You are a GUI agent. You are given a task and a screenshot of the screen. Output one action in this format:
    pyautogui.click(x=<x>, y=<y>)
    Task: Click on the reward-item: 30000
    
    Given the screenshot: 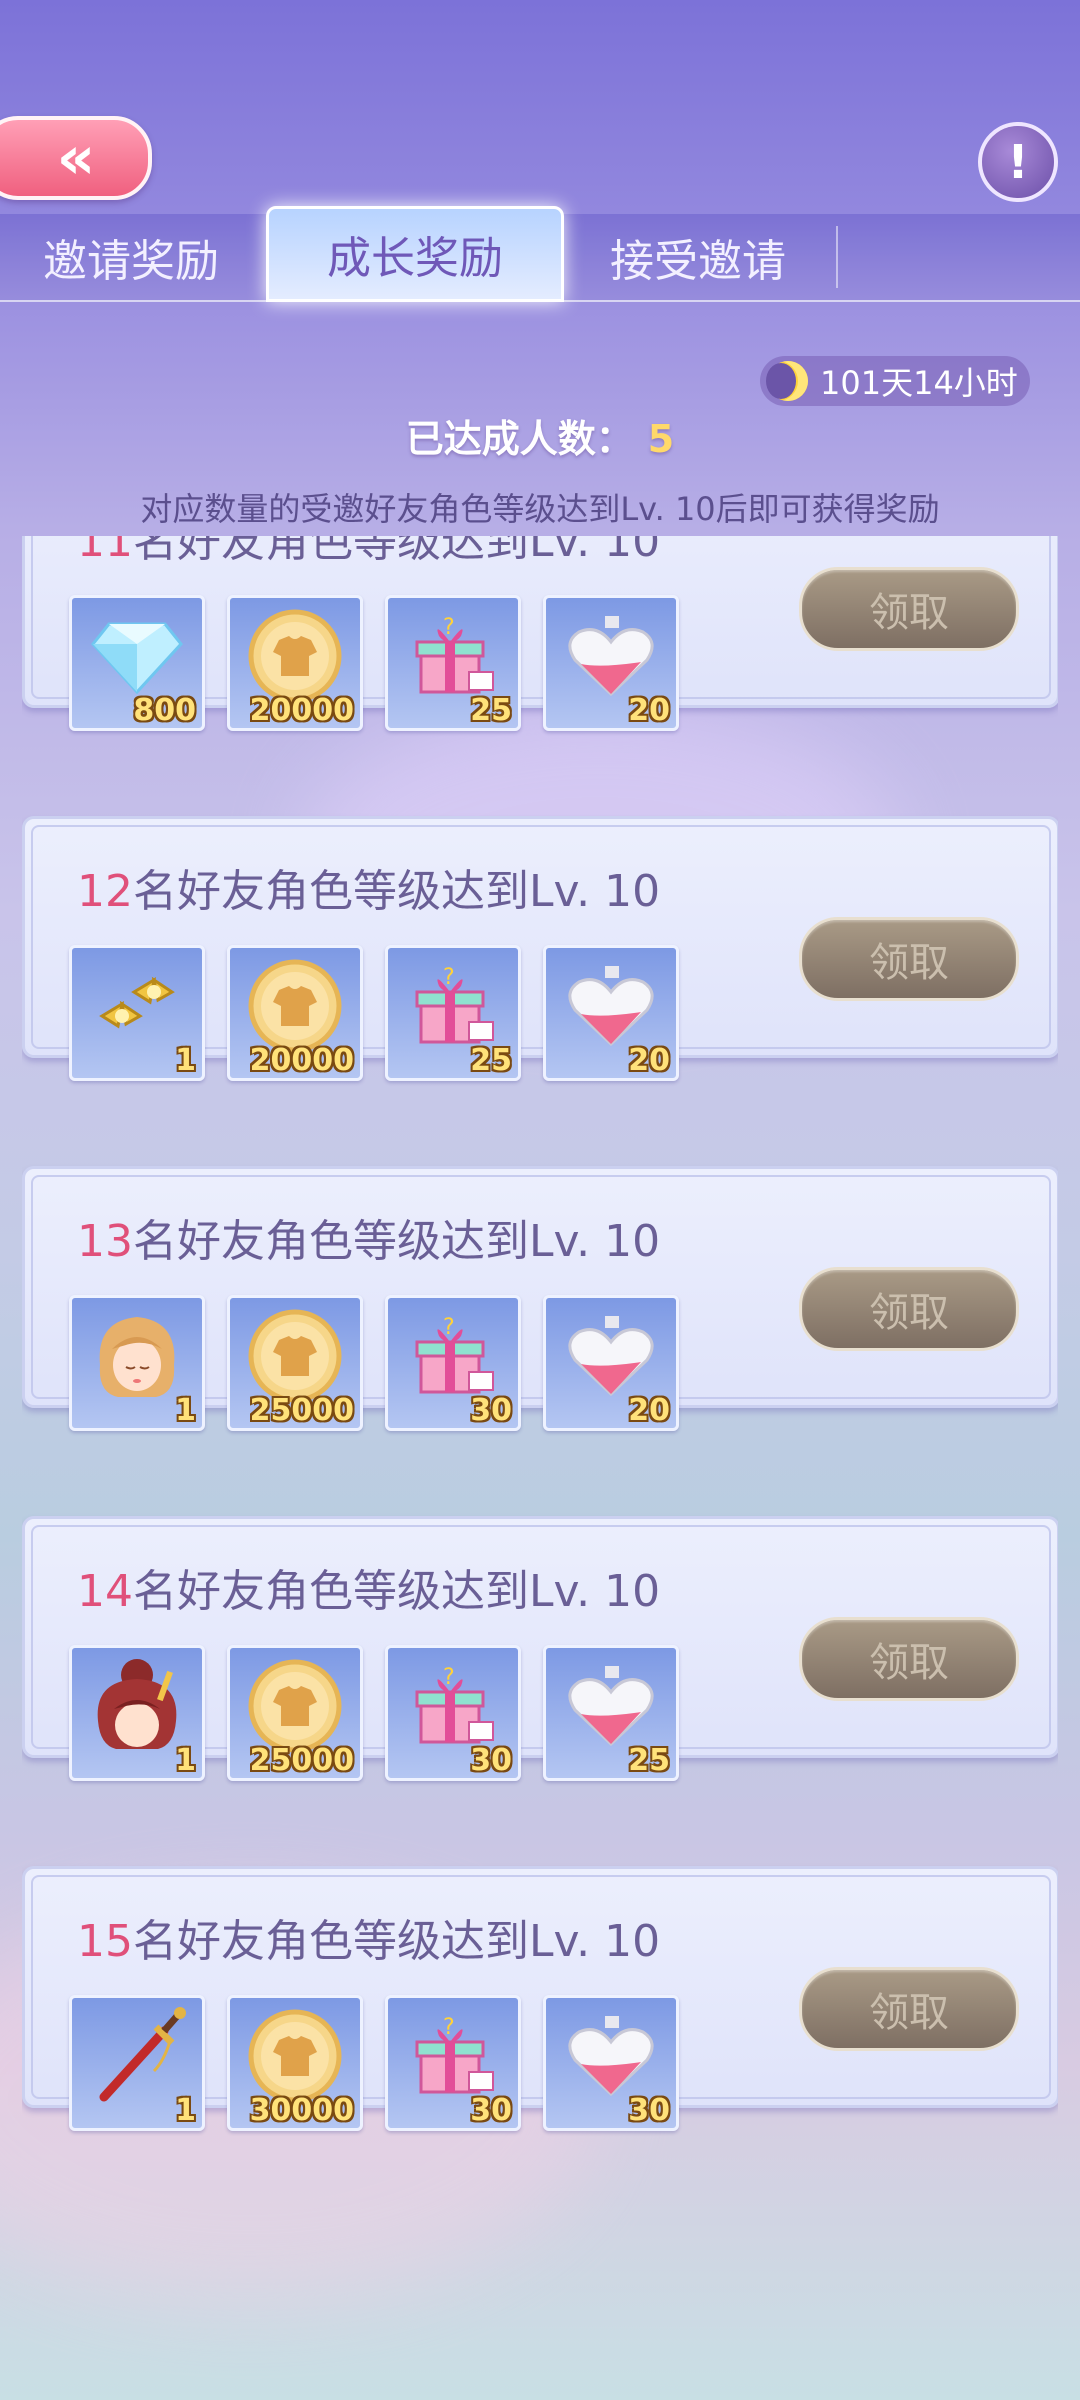 What is the action you would take?
    pyautogui.click(x=295, y=2063)
    